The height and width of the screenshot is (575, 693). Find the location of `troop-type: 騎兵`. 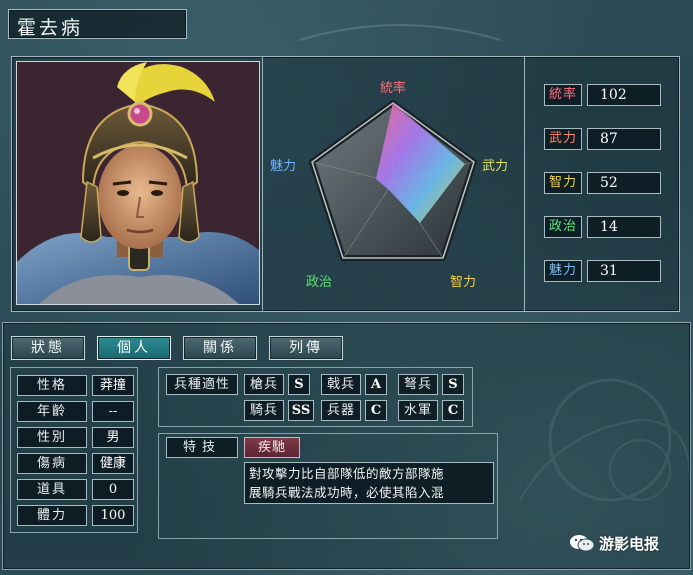

troop-type: 騎兵 is located at coordinates (264, 410).